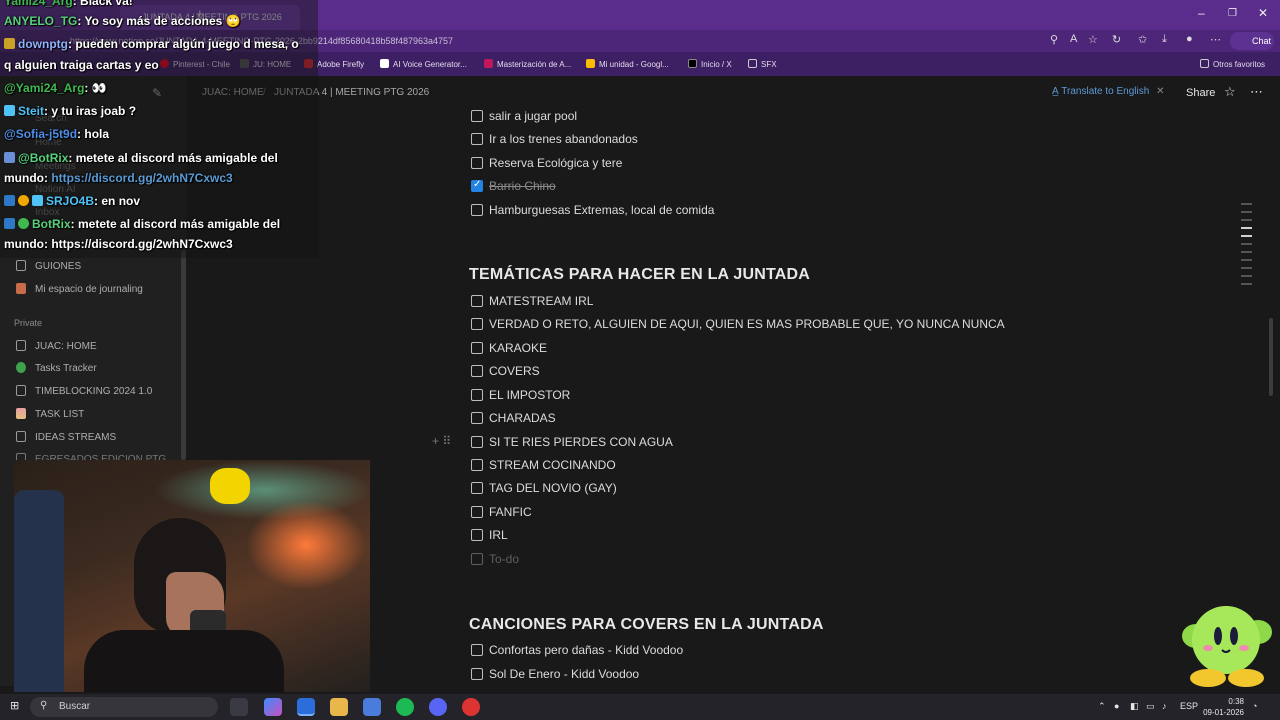 The image size is (1280, 720). Describe the element at coordinates (1256, 92) in the screenshot. I see `page-more-icon: ⋯` at that location.